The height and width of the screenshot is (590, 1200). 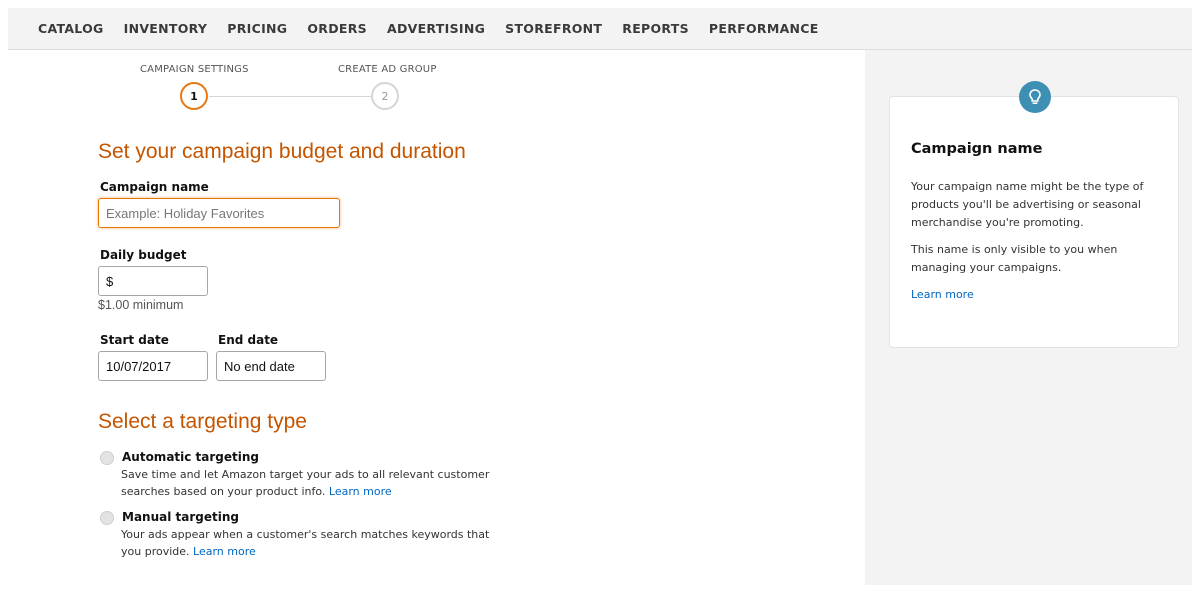 What do you see at coordinates (655, 28) in the screenshot?
I see `nav-item-reports: REPORTS` at bounding box center [655, 28].